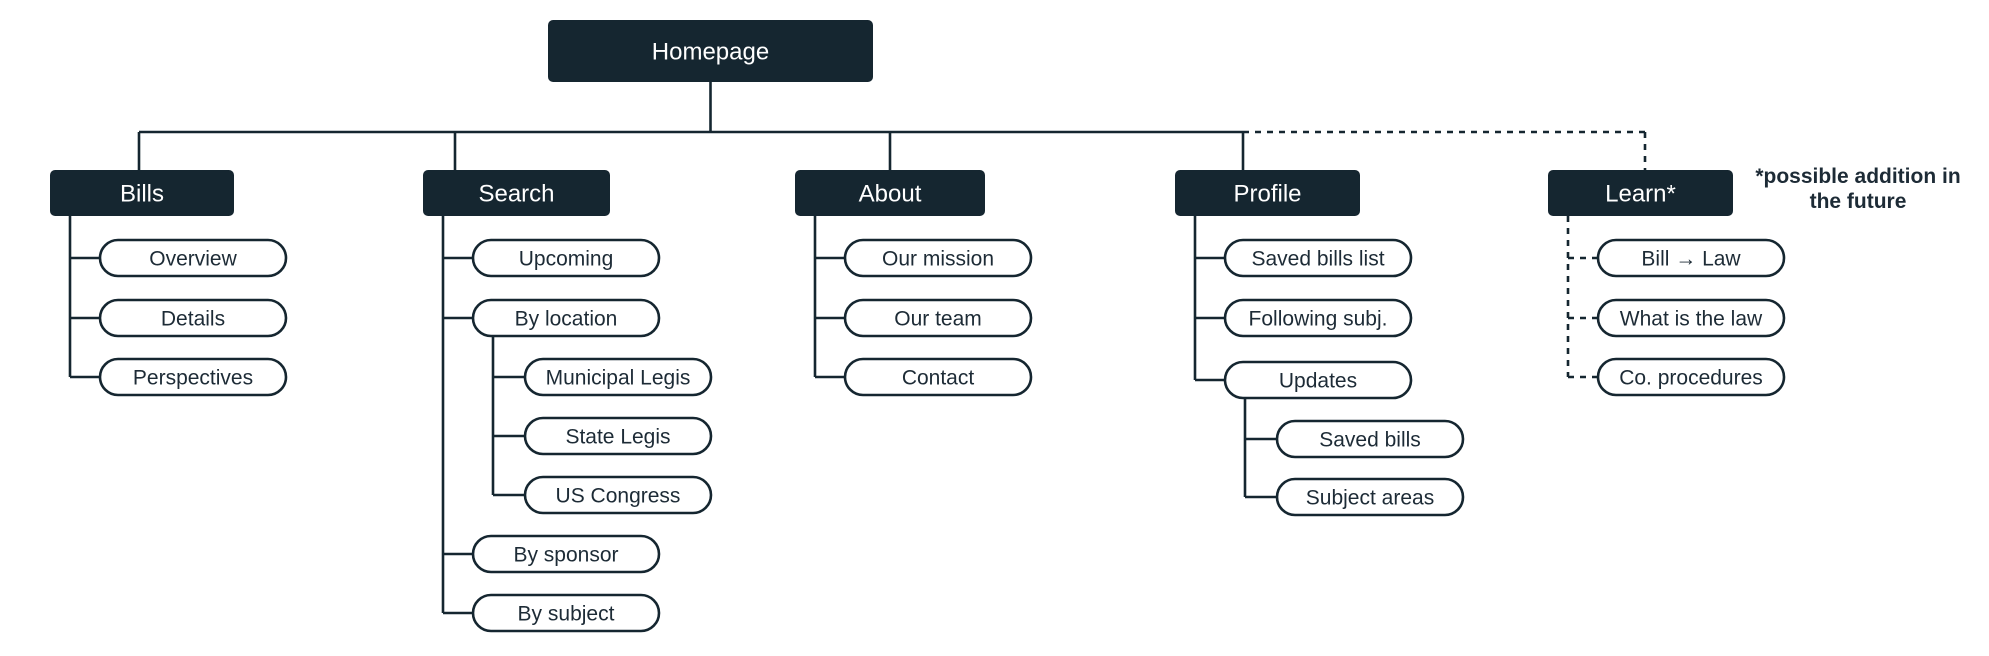  I want to click on node-profile-child-2: Updates, so click(1318, 380).